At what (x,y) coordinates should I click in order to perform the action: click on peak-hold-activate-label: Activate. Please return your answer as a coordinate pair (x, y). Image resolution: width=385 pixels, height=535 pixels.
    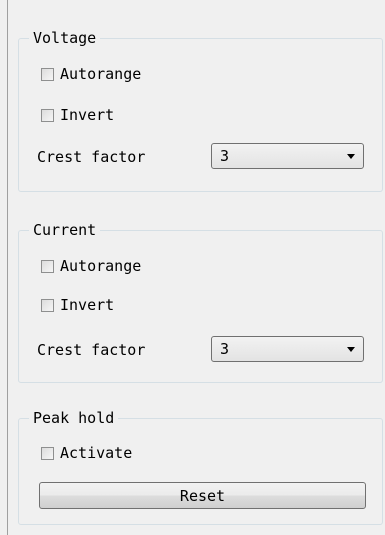
    Looking at the image, I should click on (96, 453).